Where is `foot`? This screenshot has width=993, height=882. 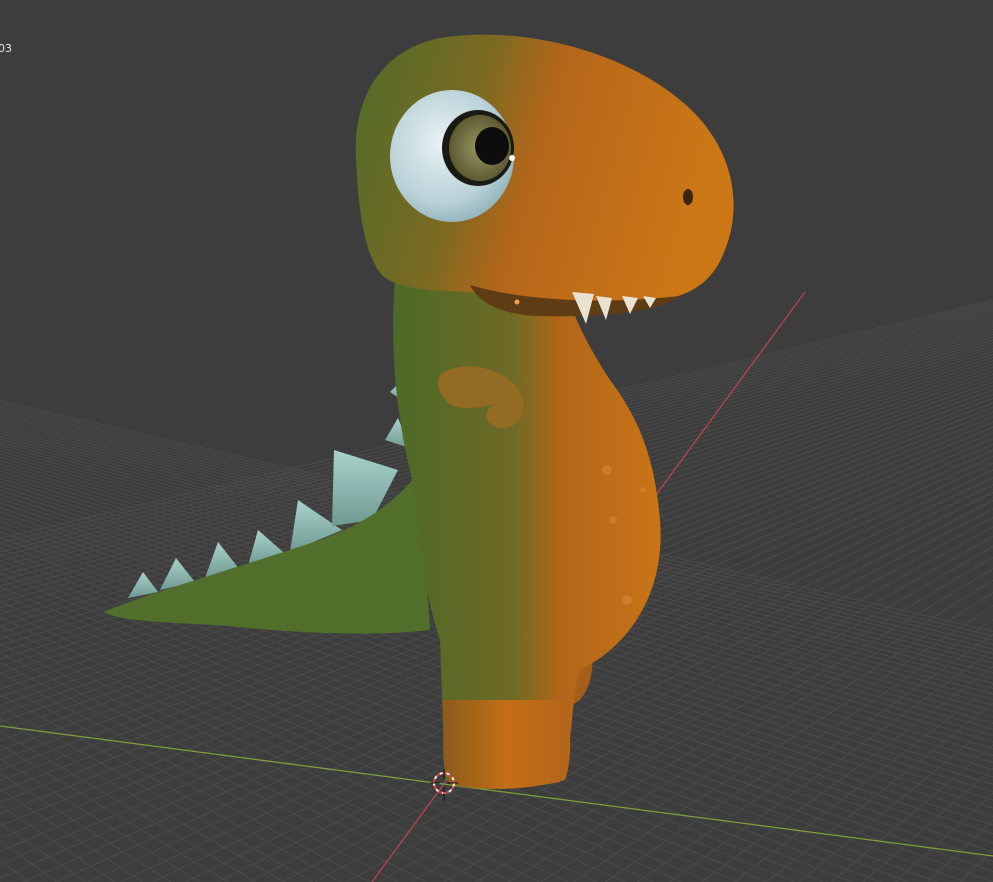 foot is located at coordinates (506, 744).